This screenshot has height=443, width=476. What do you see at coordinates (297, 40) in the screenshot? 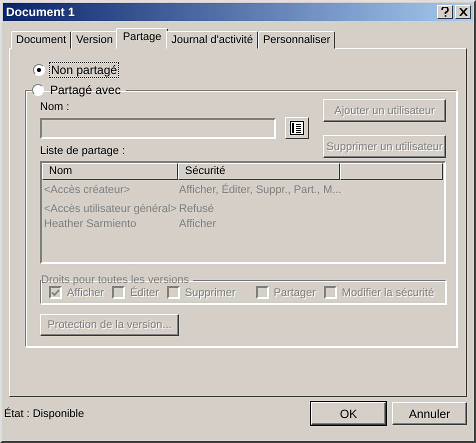
I see `tab: Personnaliser` at bounding box center [297, 40].